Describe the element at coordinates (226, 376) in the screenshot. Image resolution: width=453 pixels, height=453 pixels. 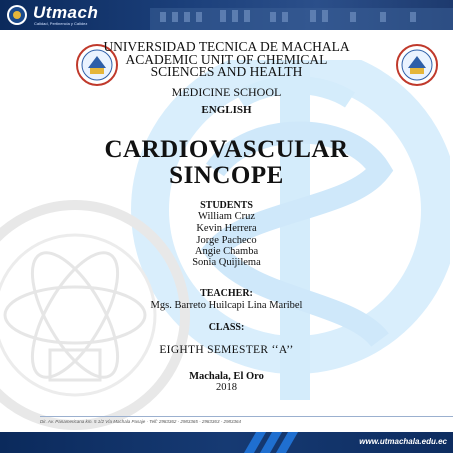
I see `location: Machala, El Oro` at that location.